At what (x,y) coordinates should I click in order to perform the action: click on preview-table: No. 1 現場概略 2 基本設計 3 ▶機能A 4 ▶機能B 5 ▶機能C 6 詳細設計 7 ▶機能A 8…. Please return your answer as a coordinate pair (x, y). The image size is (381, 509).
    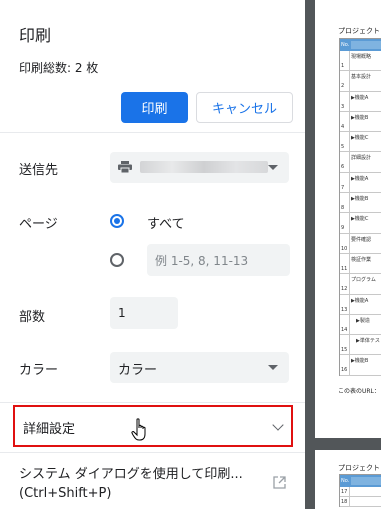
    Looking at the image, I should click on (360, 207).